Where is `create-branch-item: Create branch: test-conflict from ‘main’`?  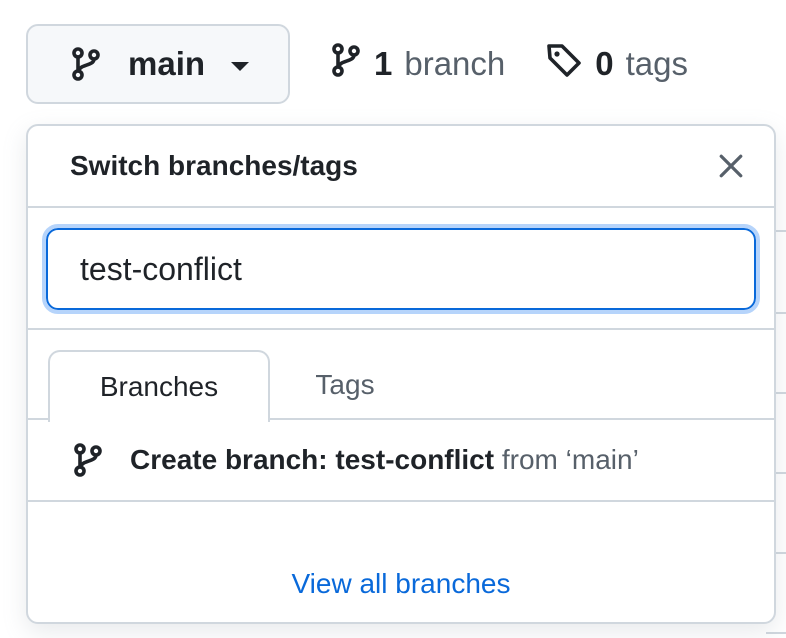 create-branch-item: Create branch: test-conflict from ‘main’ is located at coordinates (401, 461).